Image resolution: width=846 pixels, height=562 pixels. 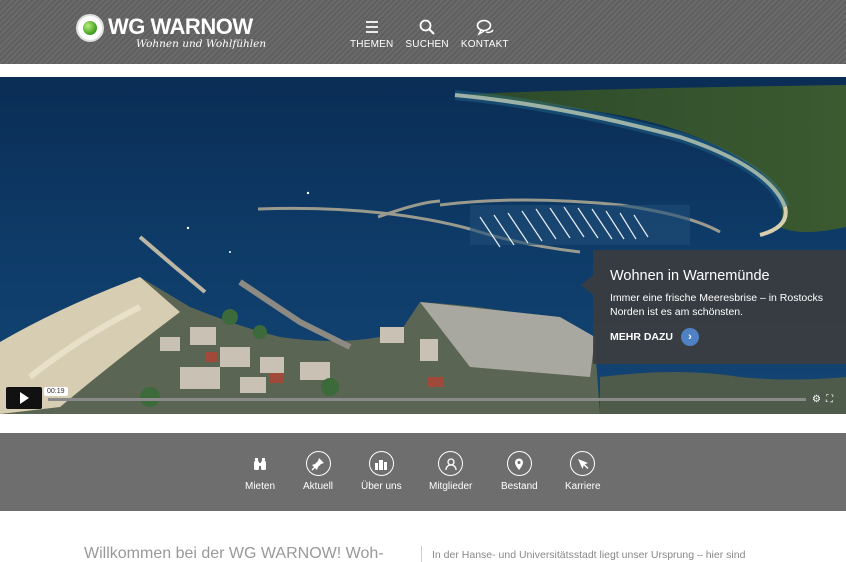 What do you see at coordinates (180, 26) in the screenshot?
I see `logo-text: WG WARNOW` at bounding box center [180, 26].